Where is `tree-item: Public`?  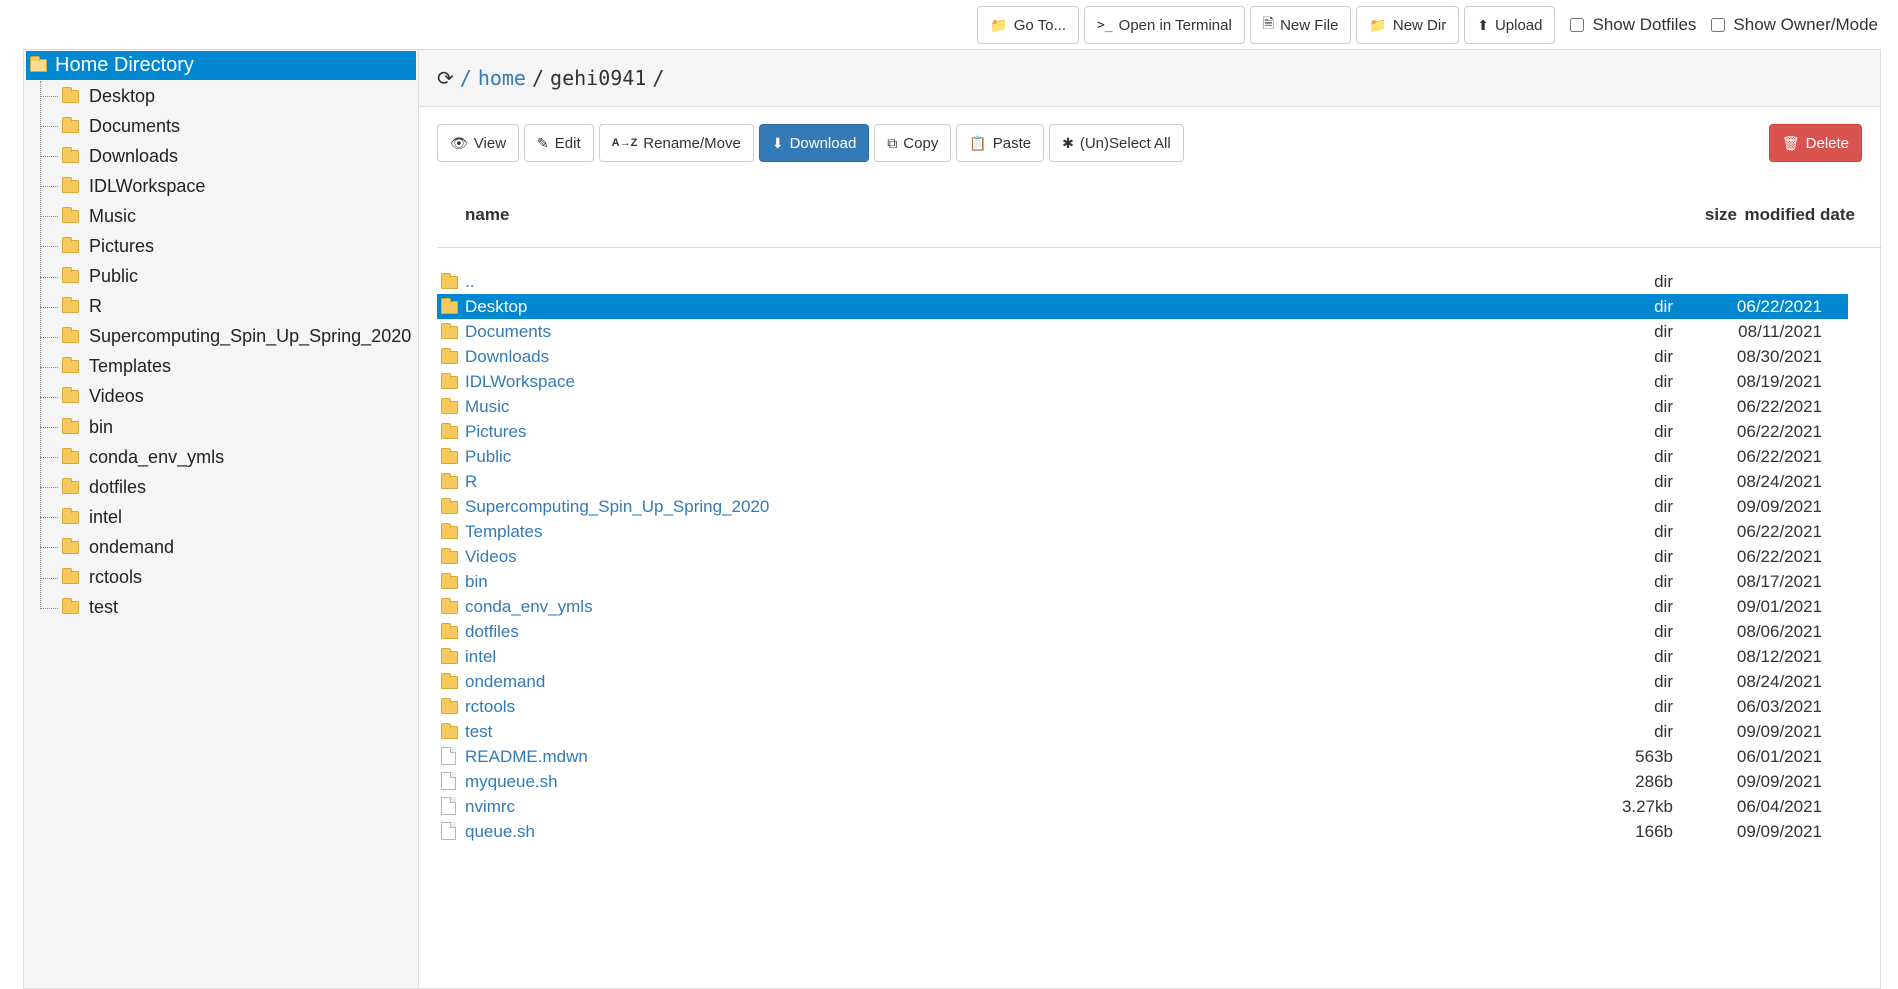
tree-item: Public is located at coordinates (221, 277).